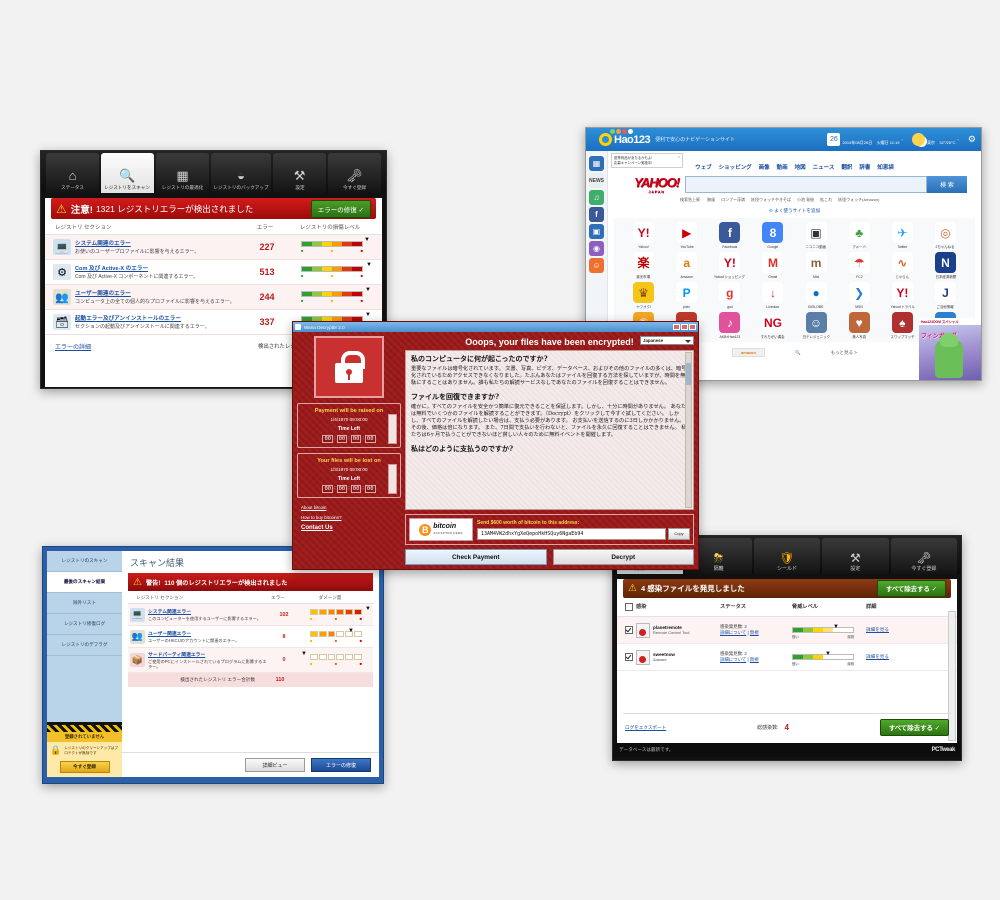 This screenshot has height=900, width=1000. I want to click on shortcut-tile: ↓ Livedoor, so click(772, 296).